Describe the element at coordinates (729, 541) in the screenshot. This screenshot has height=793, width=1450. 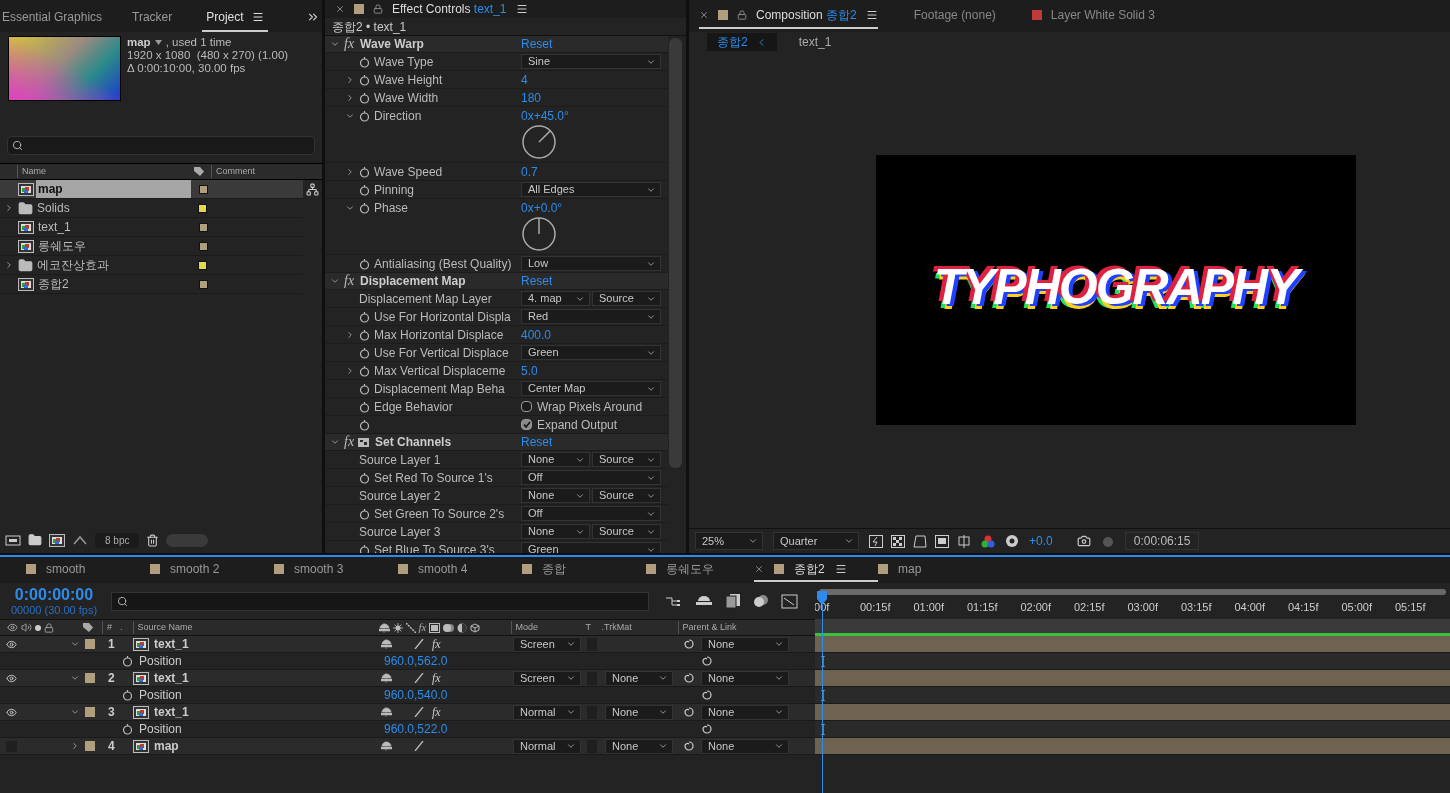
I see `dropdown: 25%` at that location.